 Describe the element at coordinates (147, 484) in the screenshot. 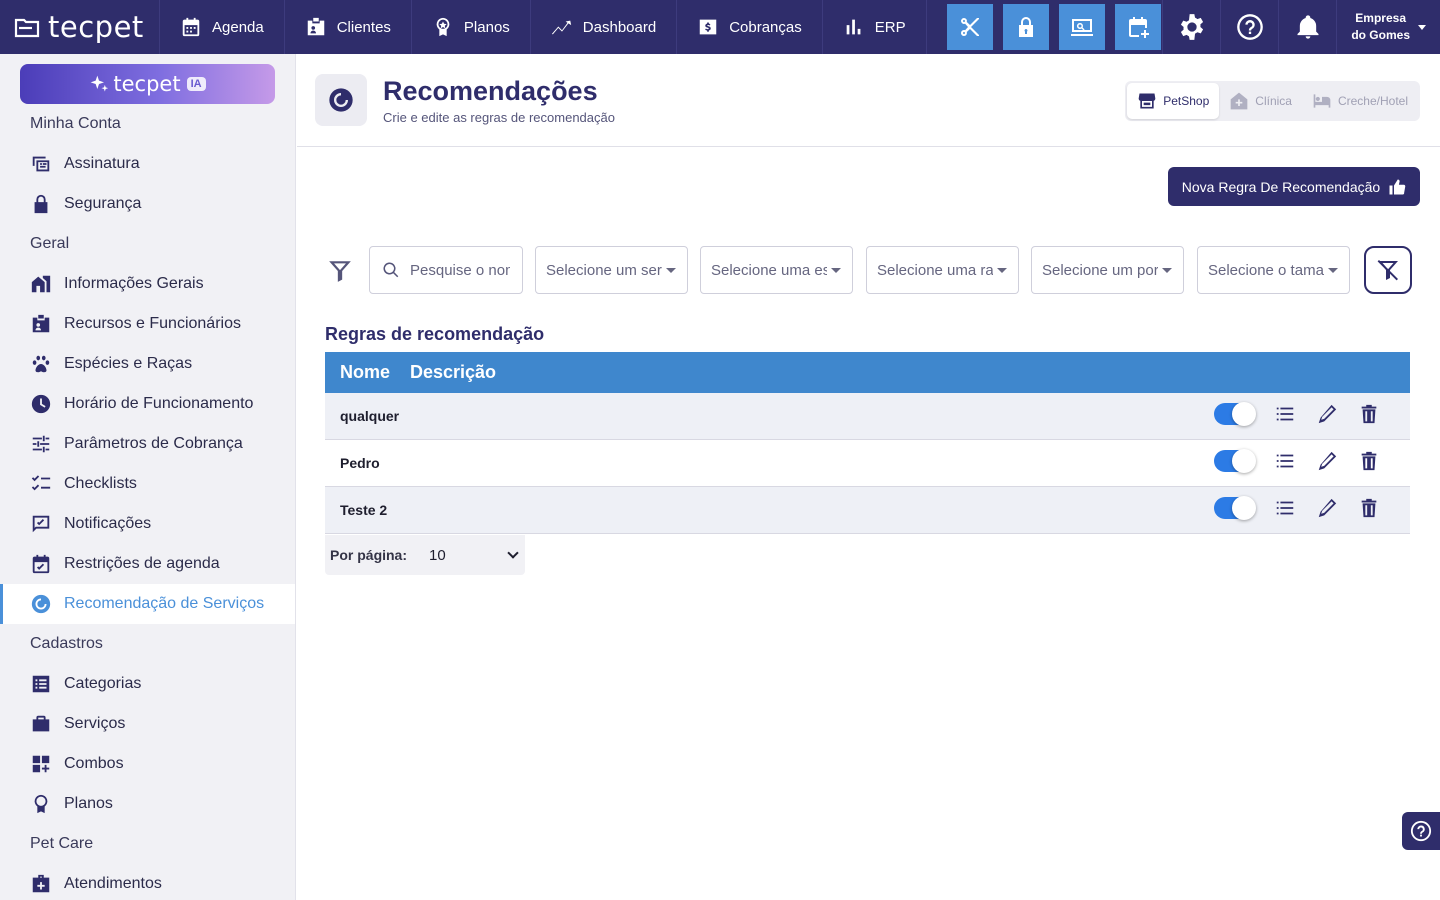

I see `sidebar-item-checklists: Checklists` at that location.